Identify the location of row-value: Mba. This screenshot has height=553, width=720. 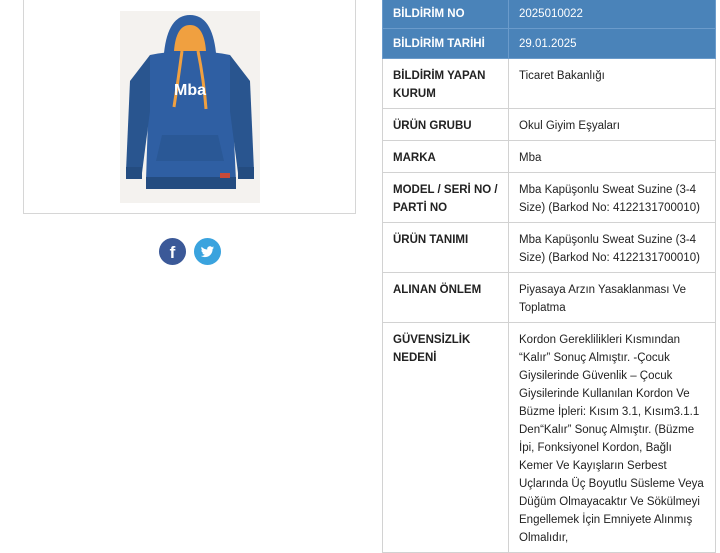
(612, 156).